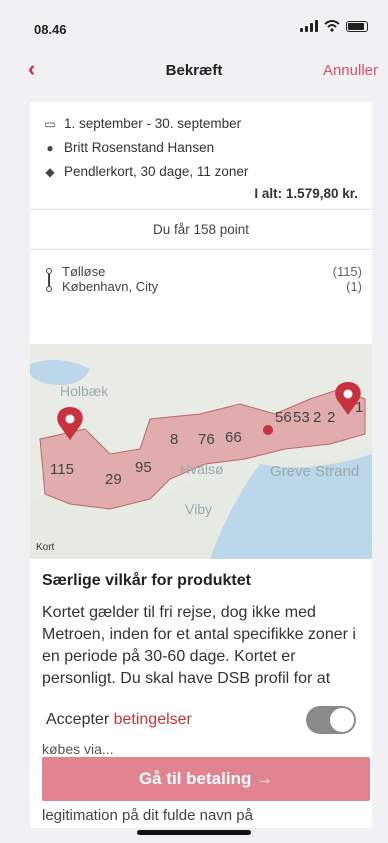  I want to click on go-to-payment-button: Gå til betaling →, so click(206, 779).